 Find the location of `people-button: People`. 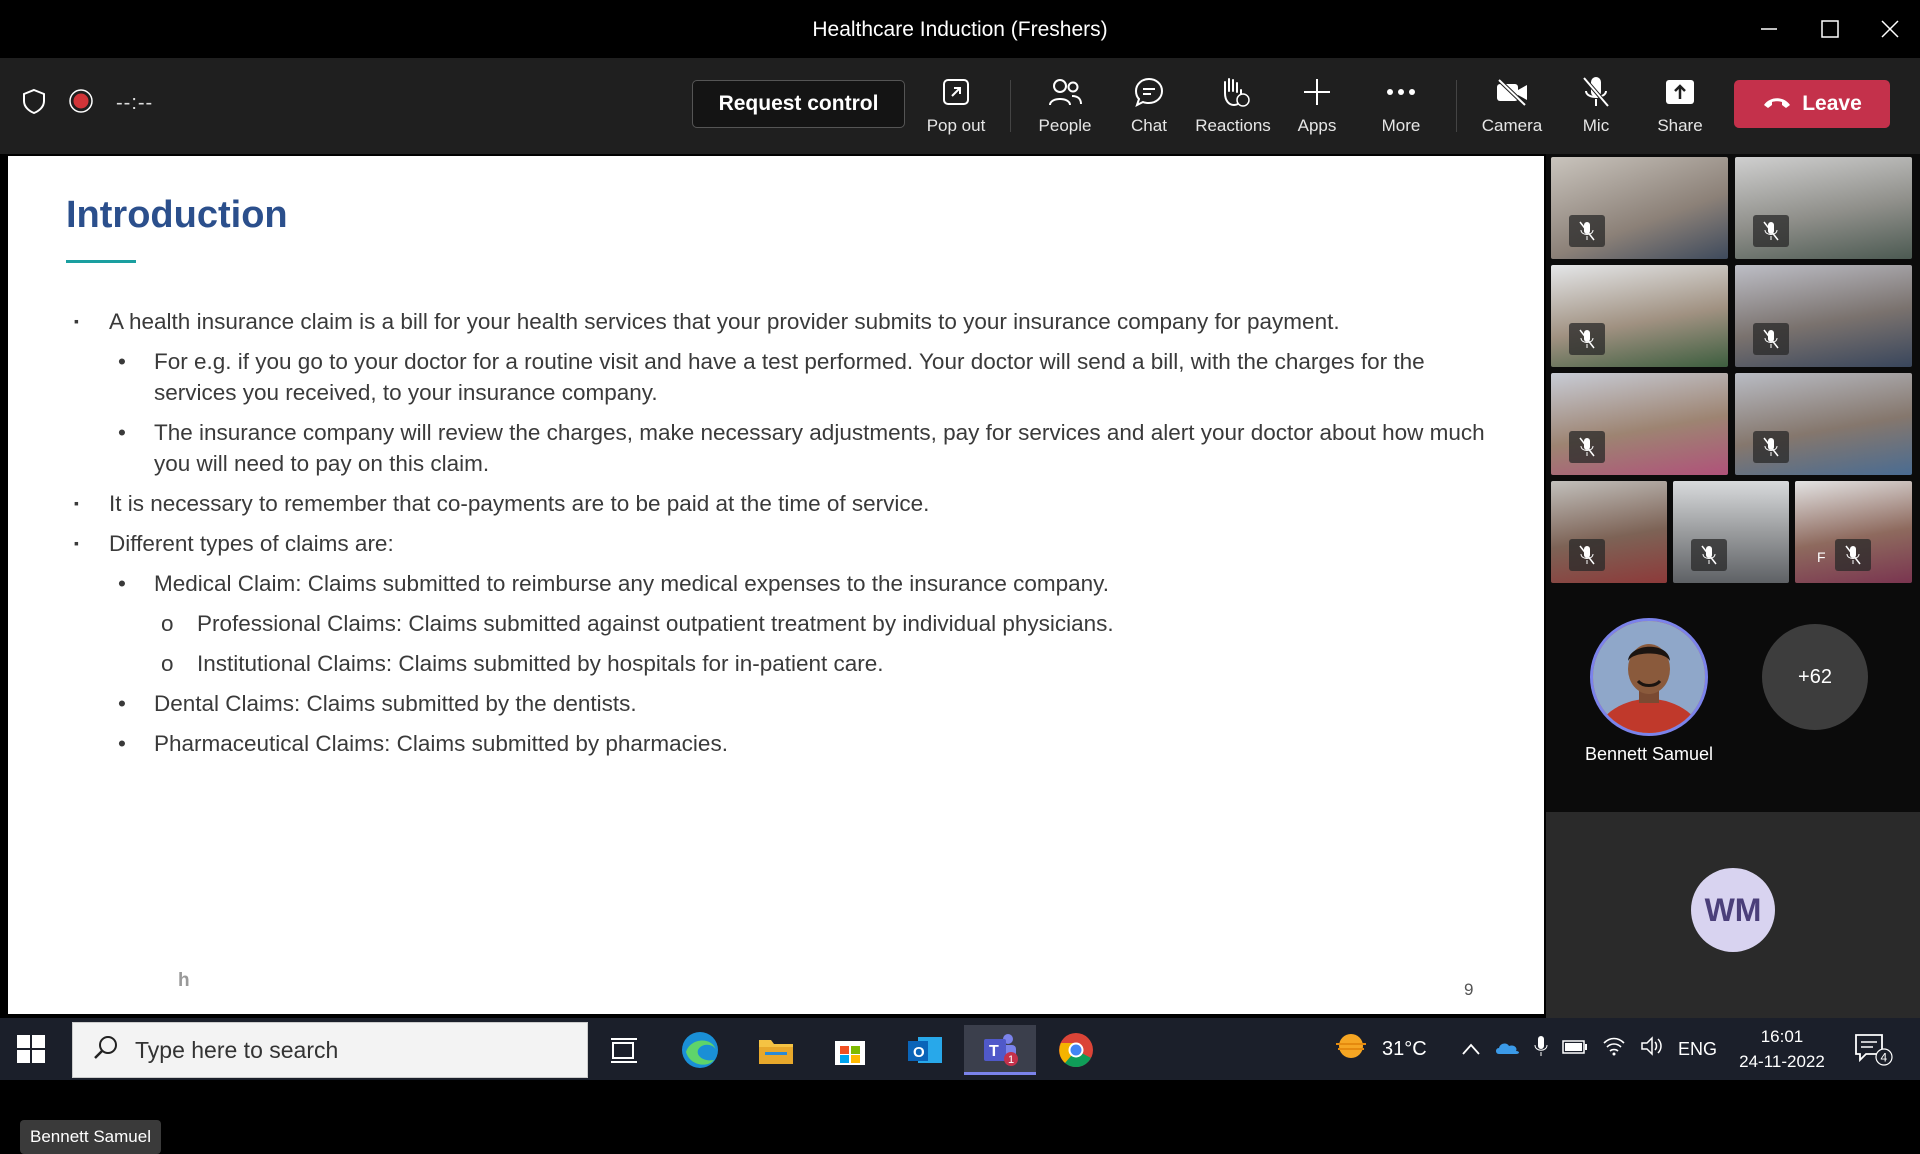

people-button: People is located at coordinates (1065, 108).